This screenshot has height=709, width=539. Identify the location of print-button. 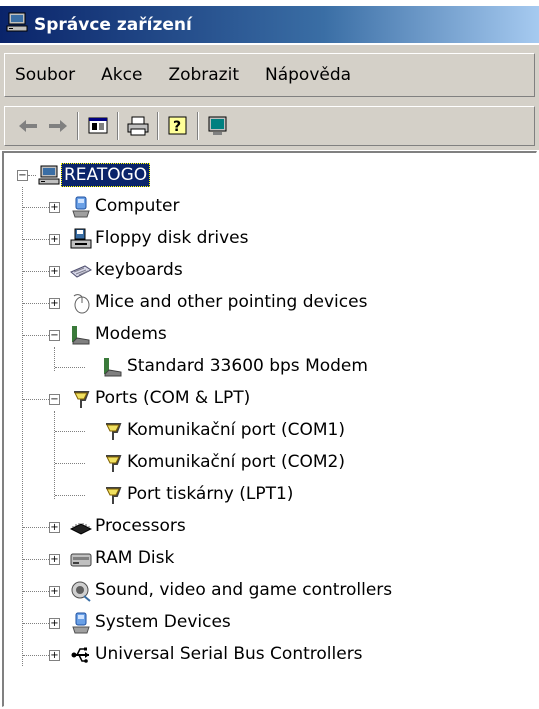
(138, 126).